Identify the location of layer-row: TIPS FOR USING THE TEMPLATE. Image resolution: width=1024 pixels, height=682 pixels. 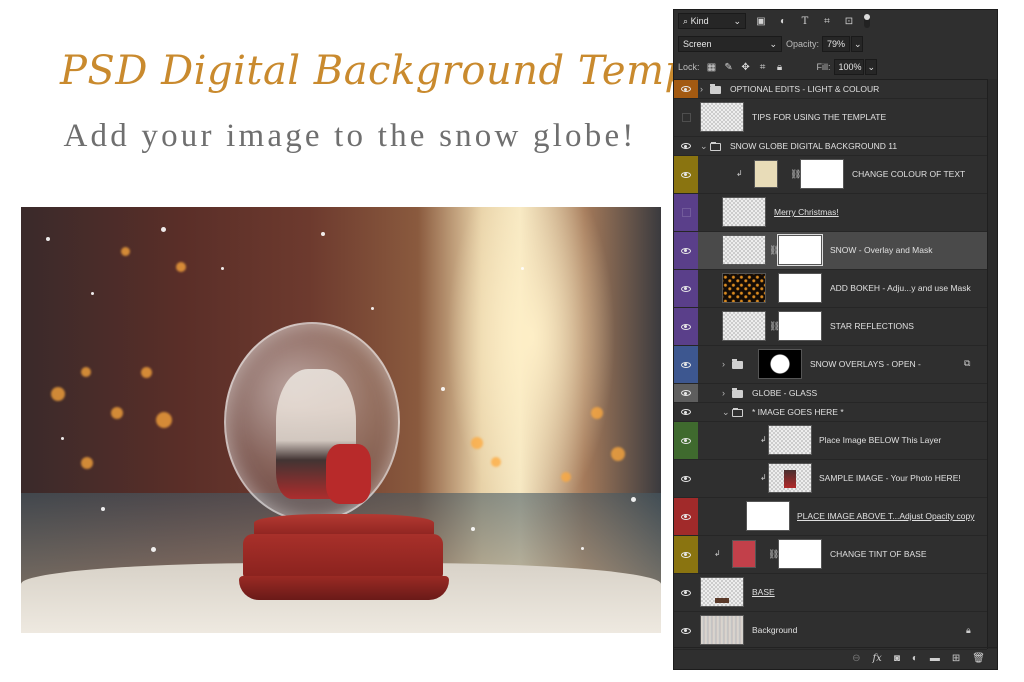
(830, 118).